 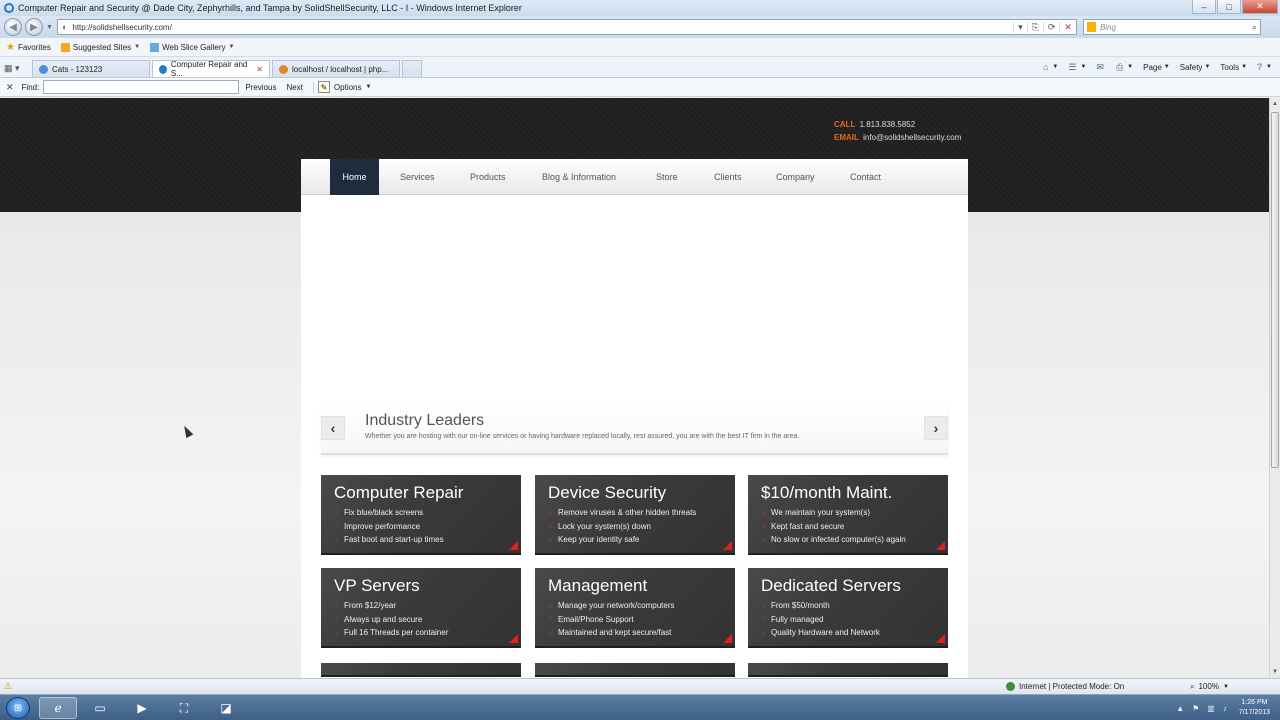 What do you see at coordinates (1124, 67) in the screenshot?
I see `print-button: ⎙ ▼` at bounding box center [1124, 67].